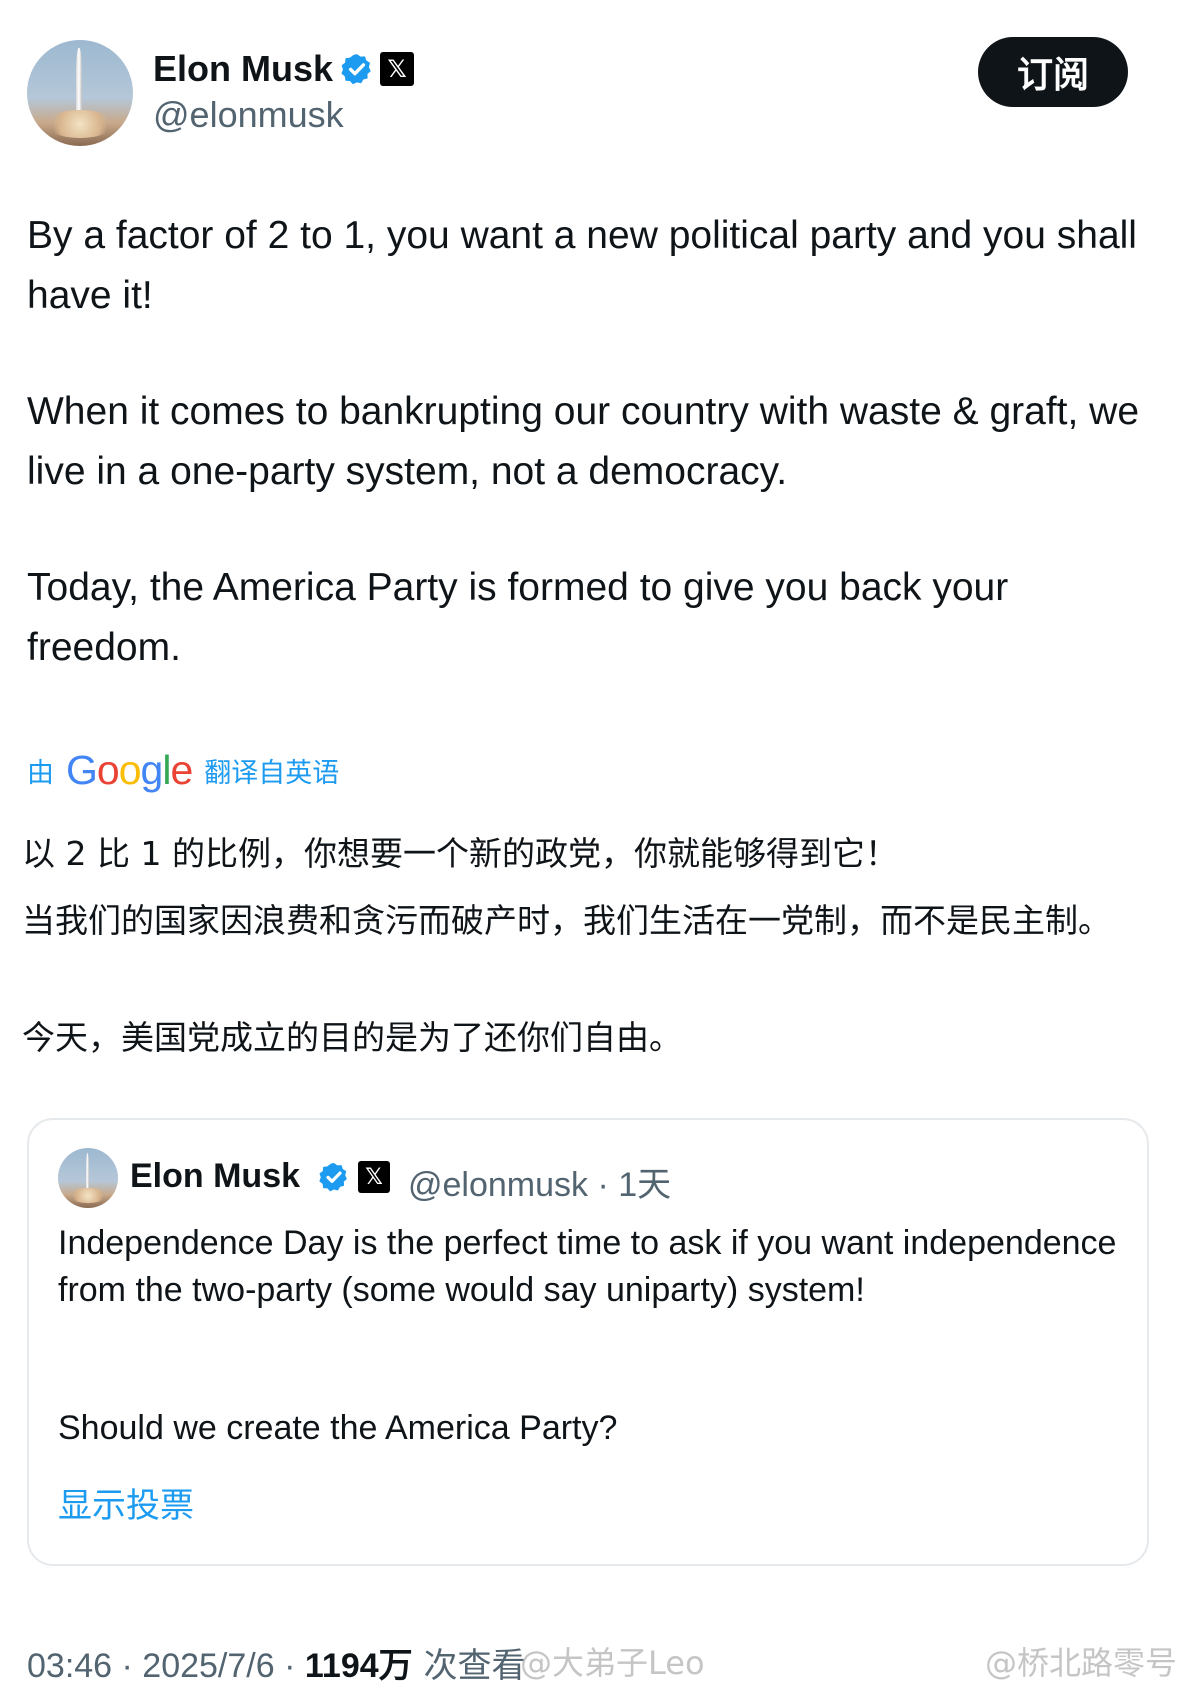  I want to click on quoted-text-2: Should we create the America Party?, so click(338, 1428).